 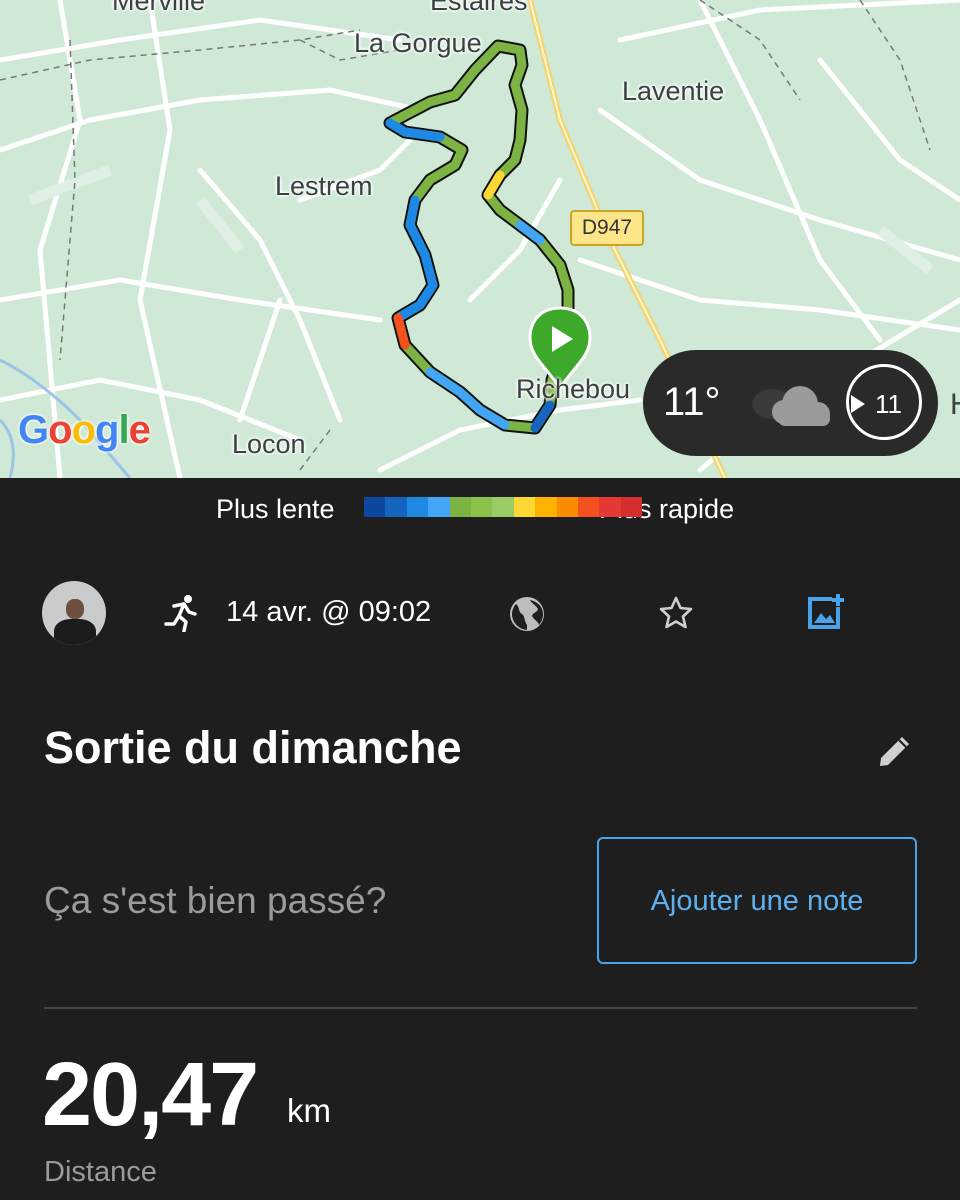 I want to click on globe-icon, so click(x=527, y=614).